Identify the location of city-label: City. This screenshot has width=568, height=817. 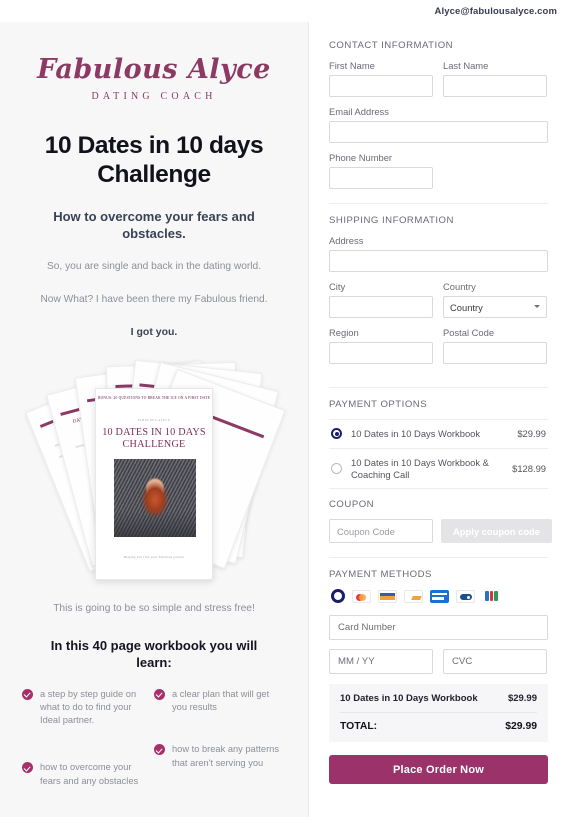
(337, 286).